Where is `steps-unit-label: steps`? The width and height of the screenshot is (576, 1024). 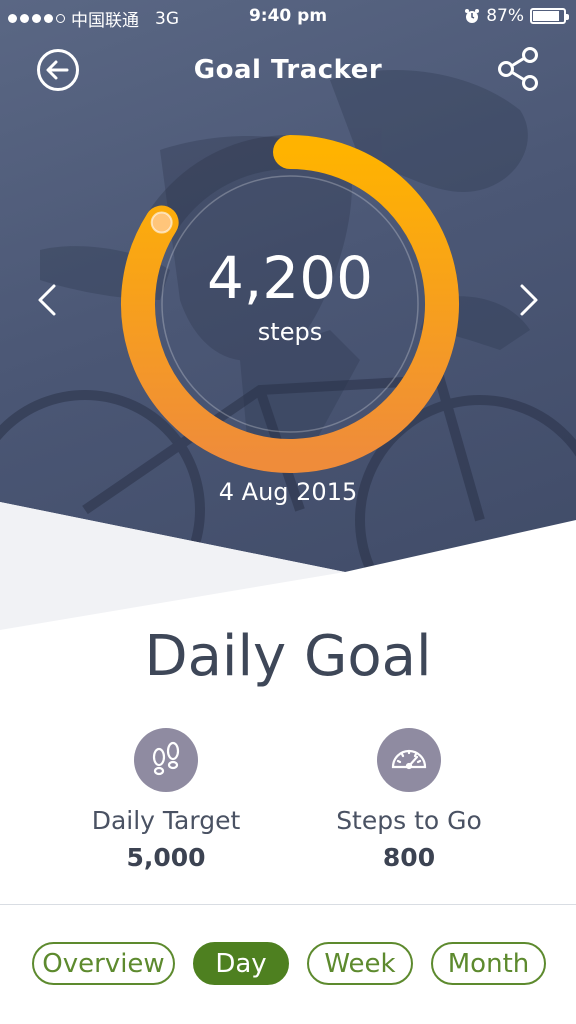
steps-unit-label: steps is located at coordinates (290, 332).